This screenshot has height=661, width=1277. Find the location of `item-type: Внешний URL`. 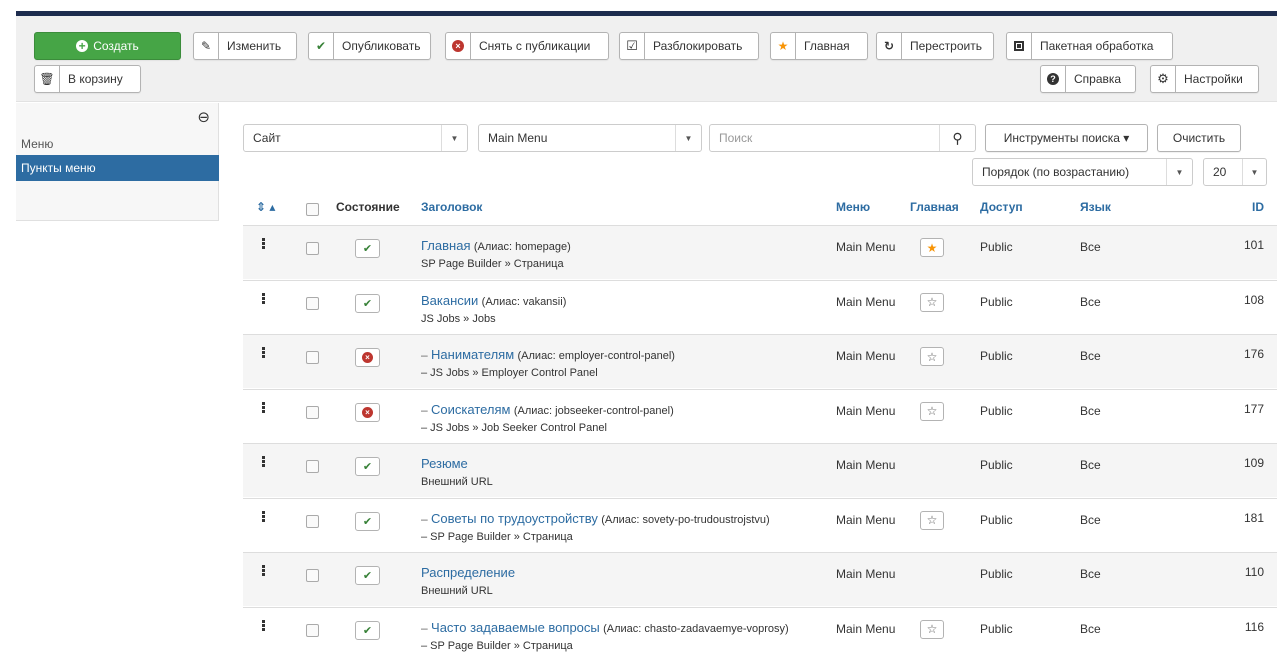

item-type: Внешний URL is located at coordinates (457, 482).